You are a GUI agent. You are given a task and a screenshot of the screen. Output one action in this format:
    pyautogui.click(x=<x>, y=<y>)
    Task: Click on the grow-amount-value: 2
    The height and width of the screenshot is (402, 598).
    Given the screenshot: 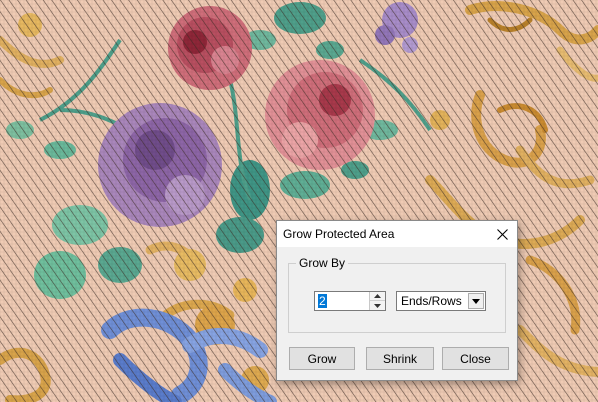 What is the action you would take?
    pyautogui.click(x=322, y=301)
    